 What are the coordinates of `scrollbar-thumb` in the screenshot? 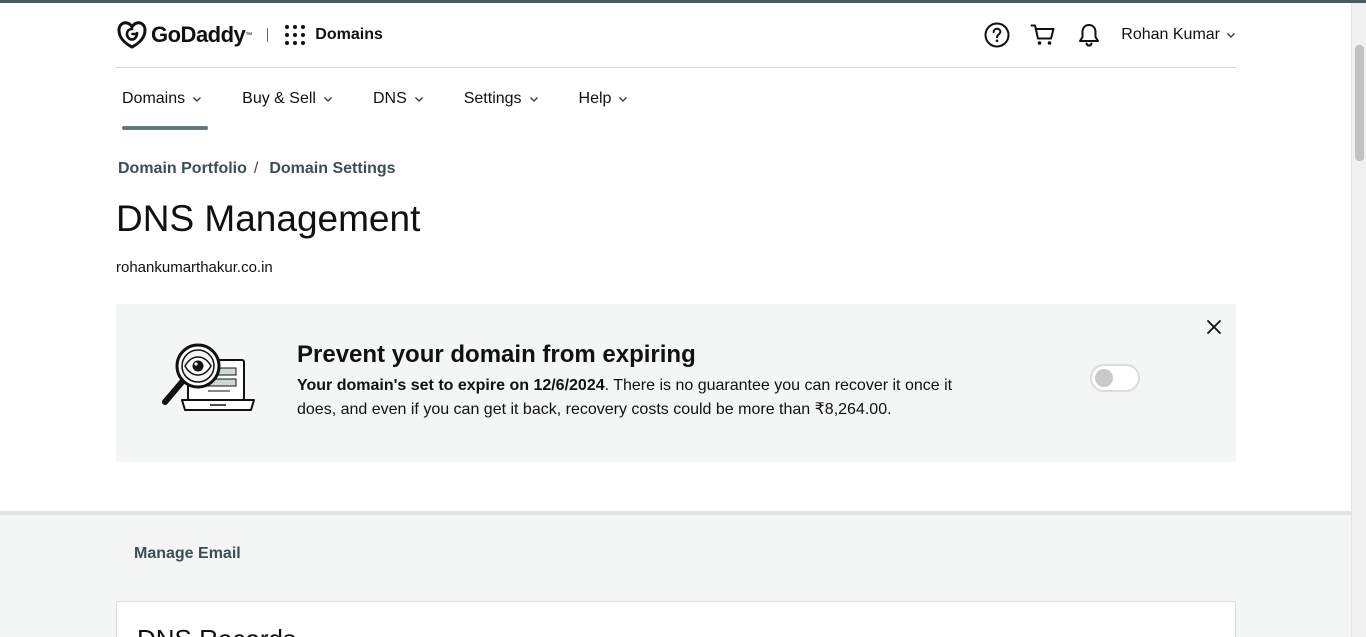 It's located at (1359, 103).